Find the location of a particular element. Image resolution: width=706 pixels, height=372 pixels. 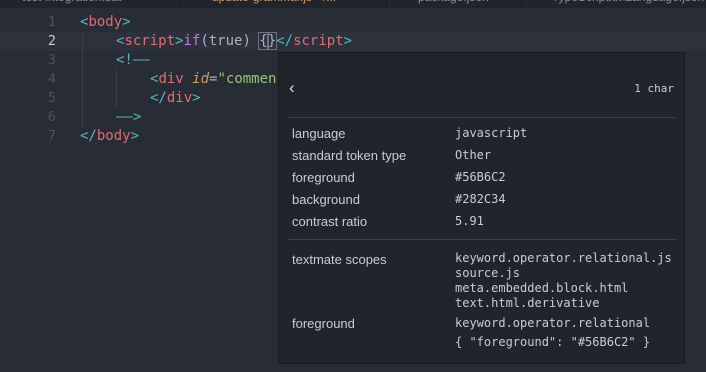

foreground-rule-value: { "foreground": "#56B6C2" } is located at coordinates (553, 342).